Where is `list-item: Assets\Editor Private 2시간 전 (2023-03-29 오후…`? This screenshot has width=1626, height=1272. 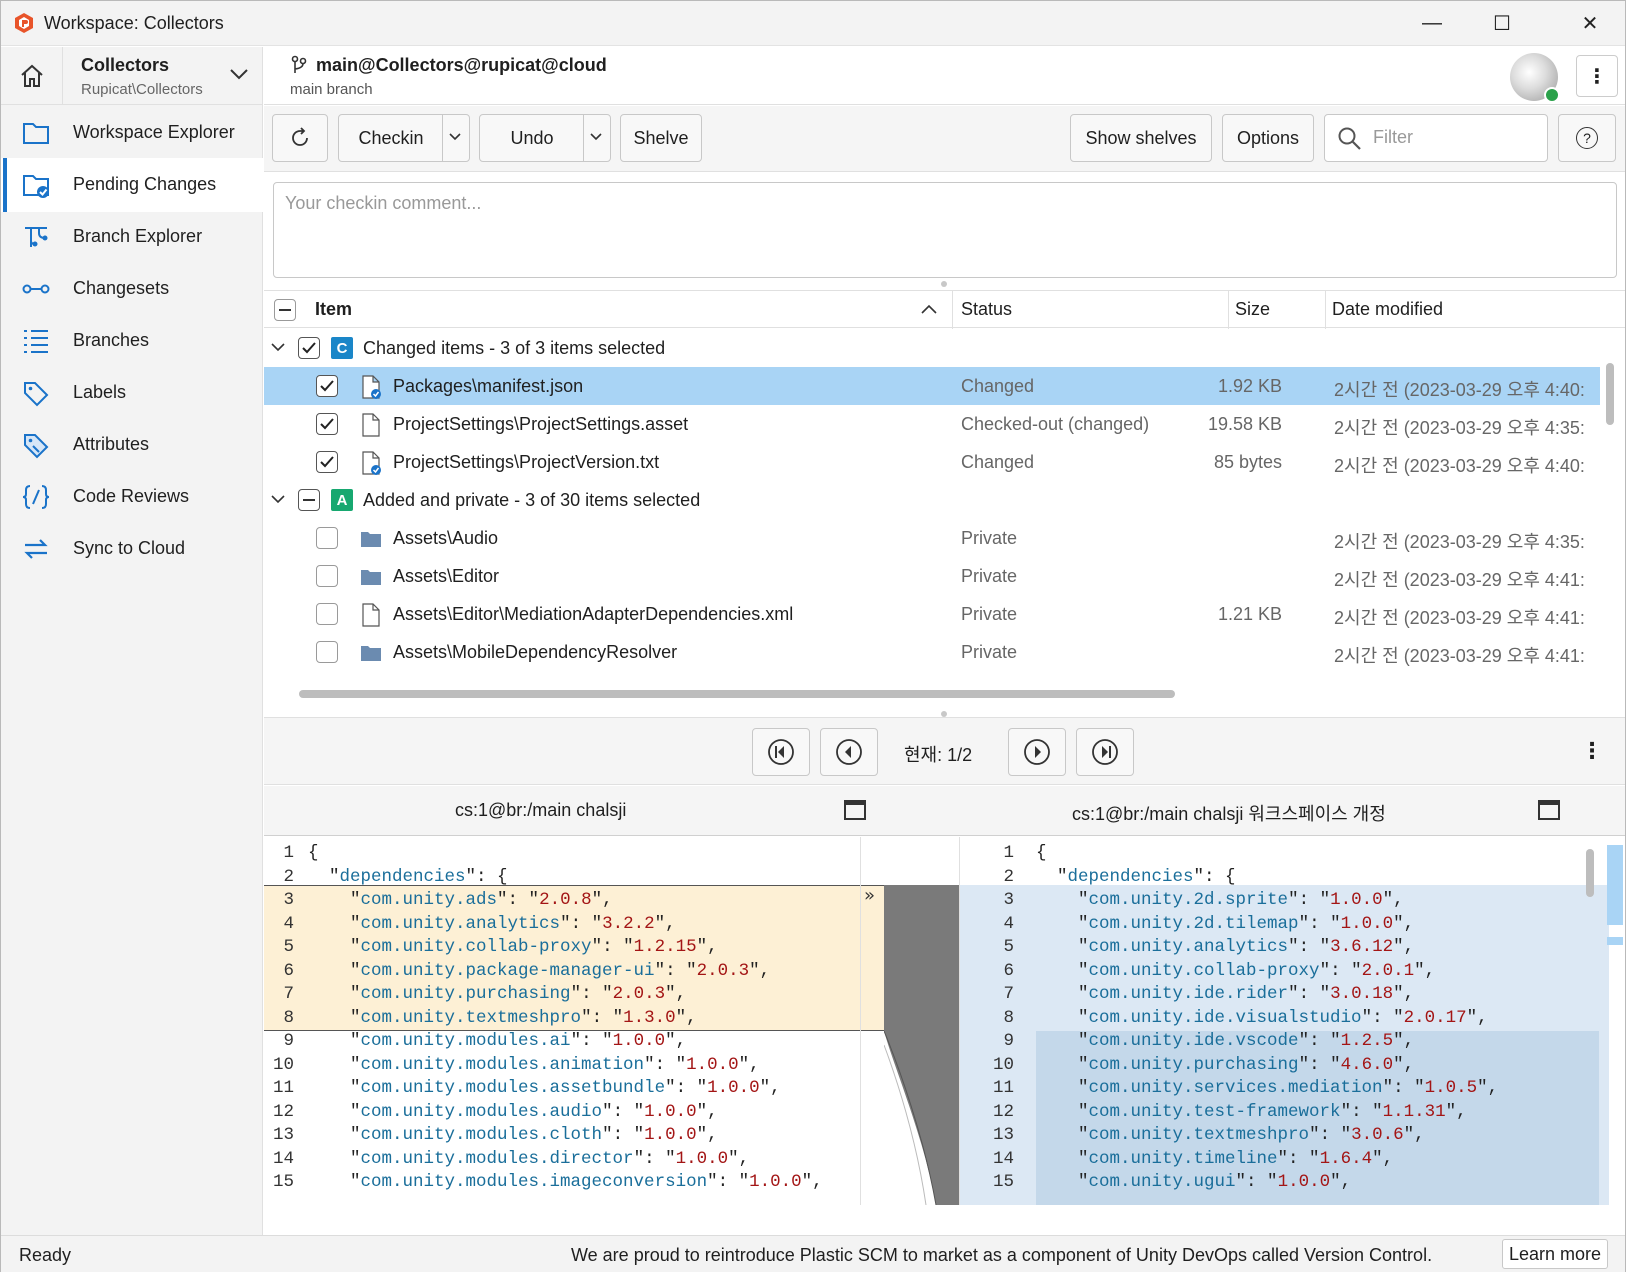
list-item: Assets\Editor Private 2시간 전 (2023-03-29 오후… is located at coordinates (932, 576).